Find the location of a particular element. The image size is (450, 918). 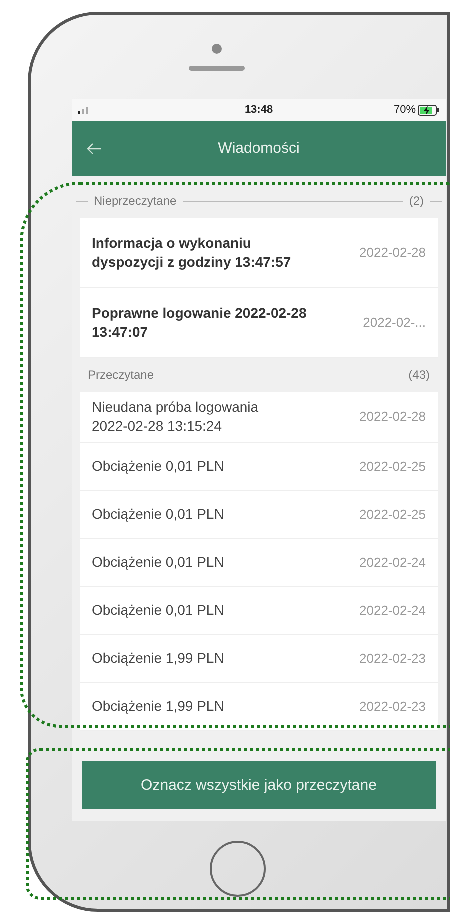

message-row: Nieudana próba logowania 2022-02-28 13:15:24 2022-02-28 is located at coordinates (259, 417).